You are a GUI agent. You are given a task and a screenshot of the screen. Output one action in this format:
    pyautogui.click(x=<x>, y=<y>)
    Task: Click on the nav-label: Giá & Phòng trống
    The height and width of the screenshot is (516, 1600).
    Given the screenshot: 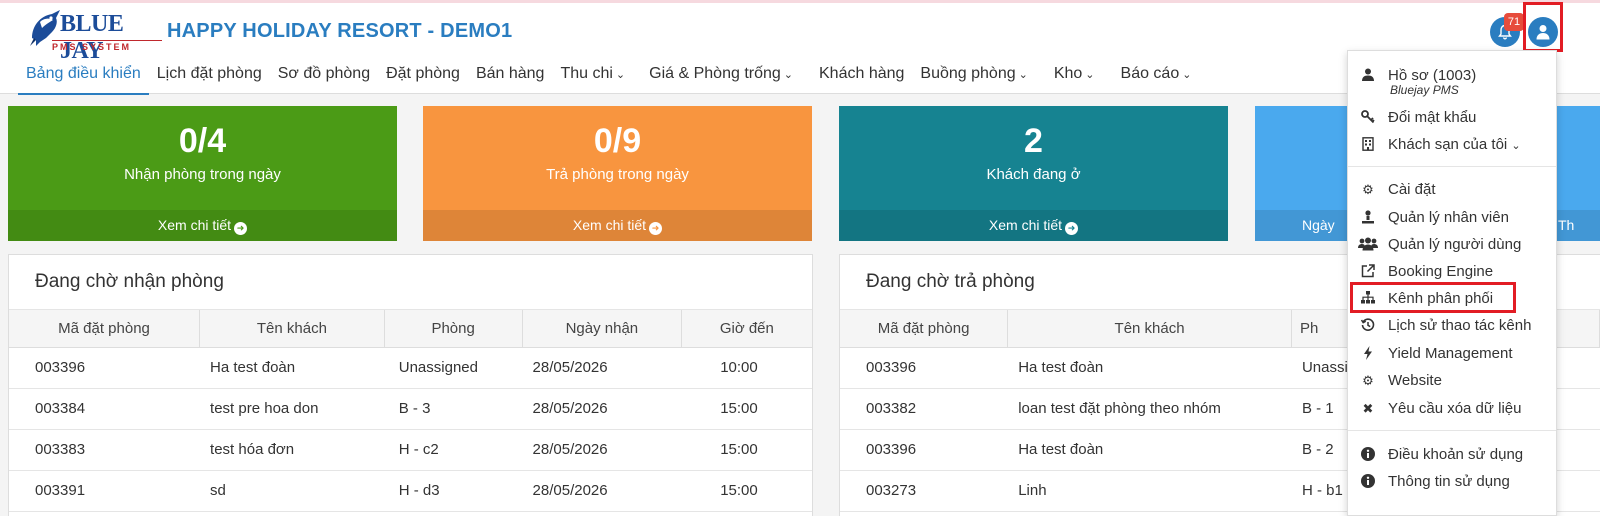 What is the action you would take?
    pyautogui.click(x=715, y=73)
    